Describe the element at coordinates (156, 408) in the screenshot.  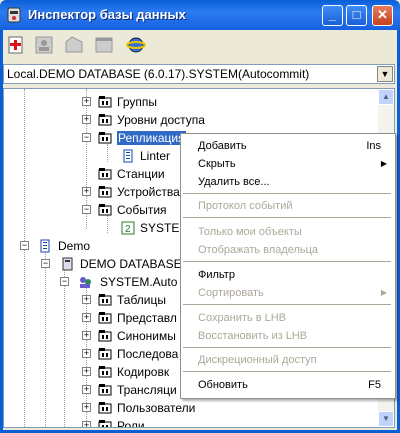
I see `tree-label: Пользователи` at that location.